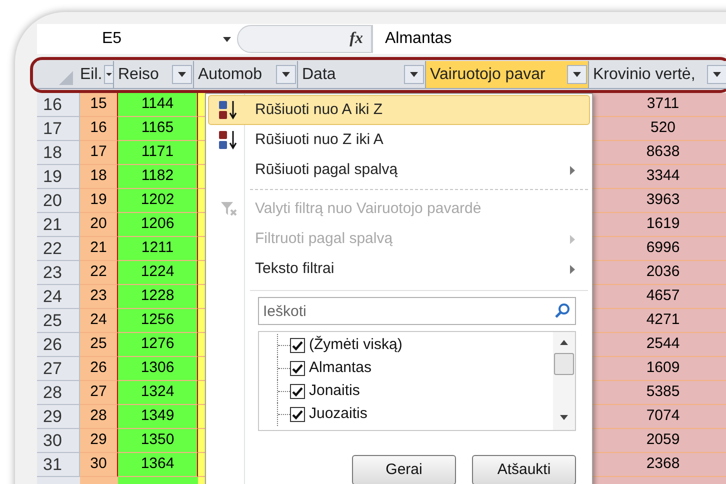 The width and height of the screenshot is (726, 484). What do you see at coordinates (99, 273) in the screenshot?
I see `table-cell: 22` at bounding box center [99, 273].